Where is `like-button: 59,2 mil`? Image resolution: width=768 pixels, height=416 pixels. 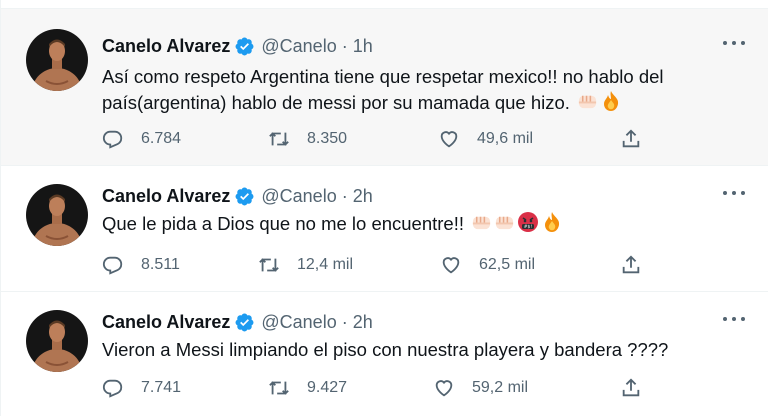
like-button: 59,2 mil is located at coordinates (480, 388).